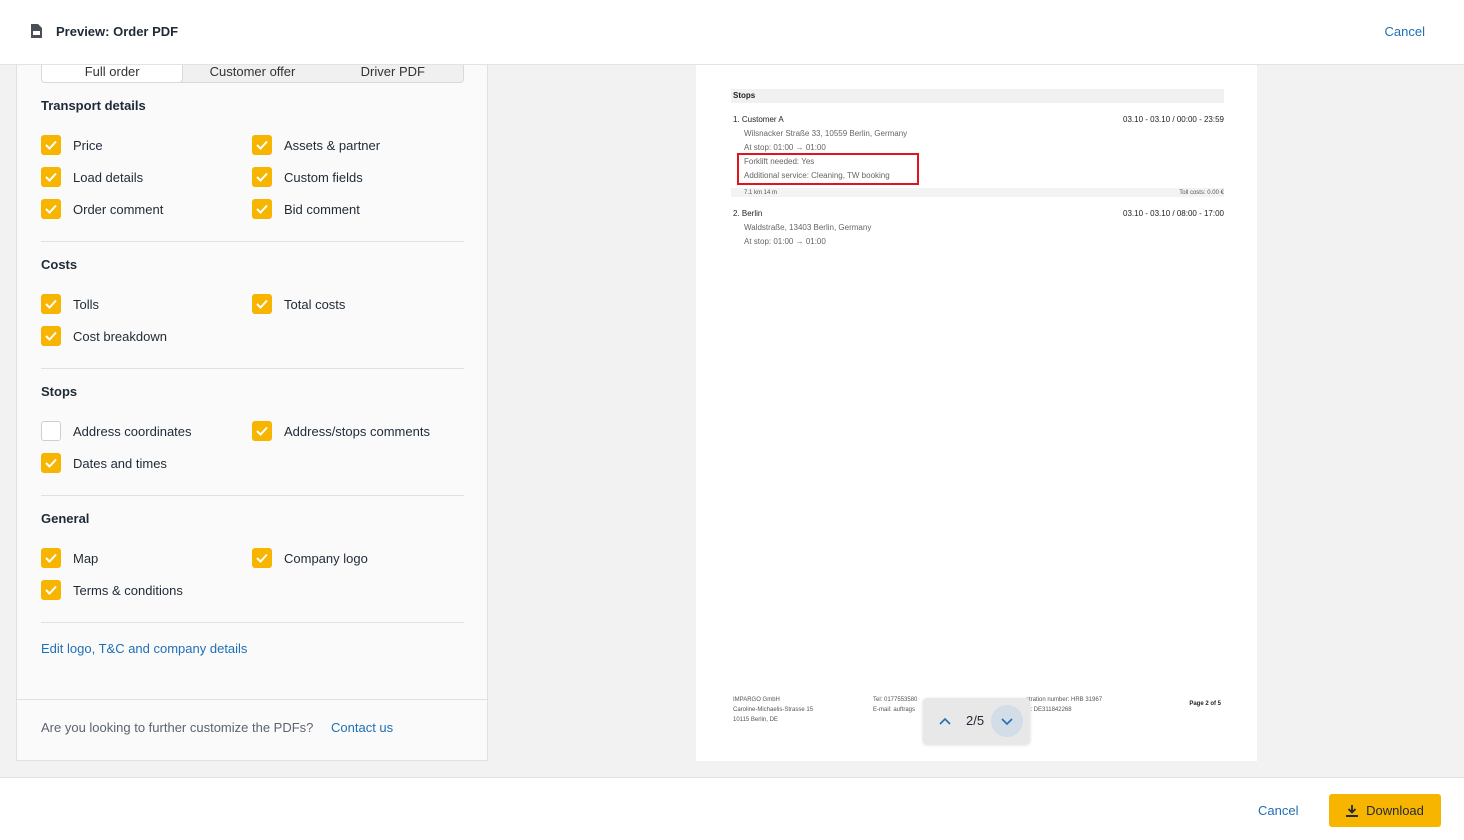 This screenshot has width=1464, height=840. What do you see at coordinates (112, 73) in the screenshot?
I see `tab-full-order: Full order` at bounding box center [112, 73].